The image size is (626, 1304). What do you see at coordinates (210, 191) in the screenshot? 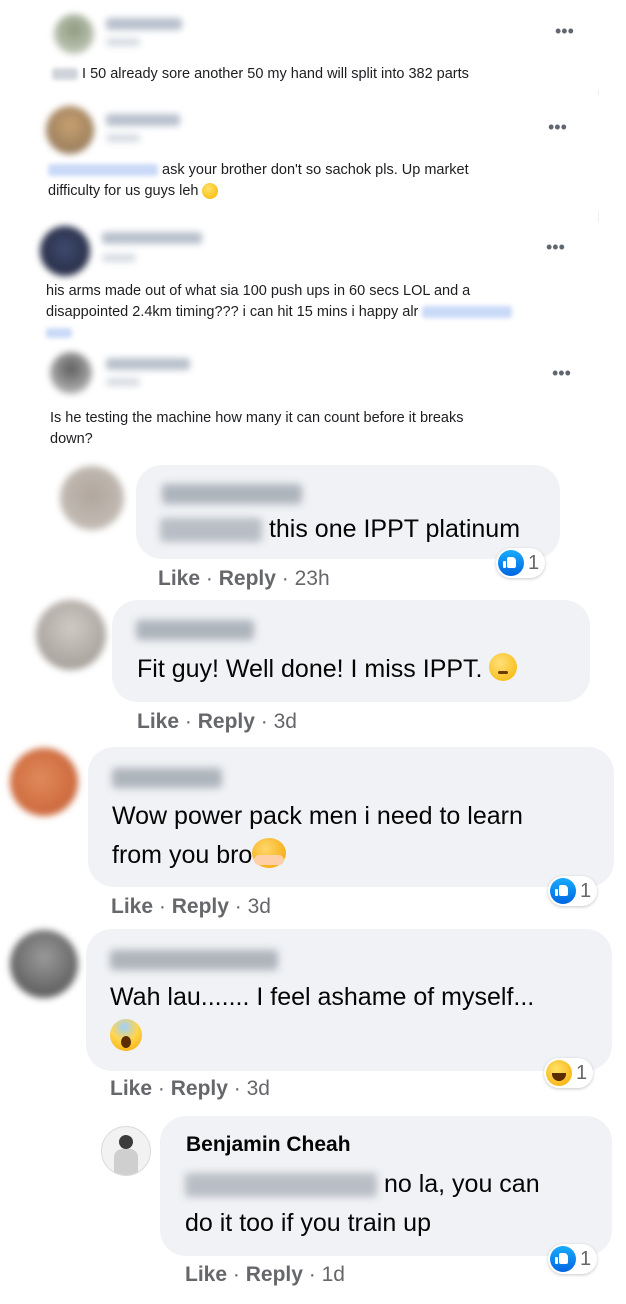
I see `laughing-emoji` at bounding box center [210, 191].